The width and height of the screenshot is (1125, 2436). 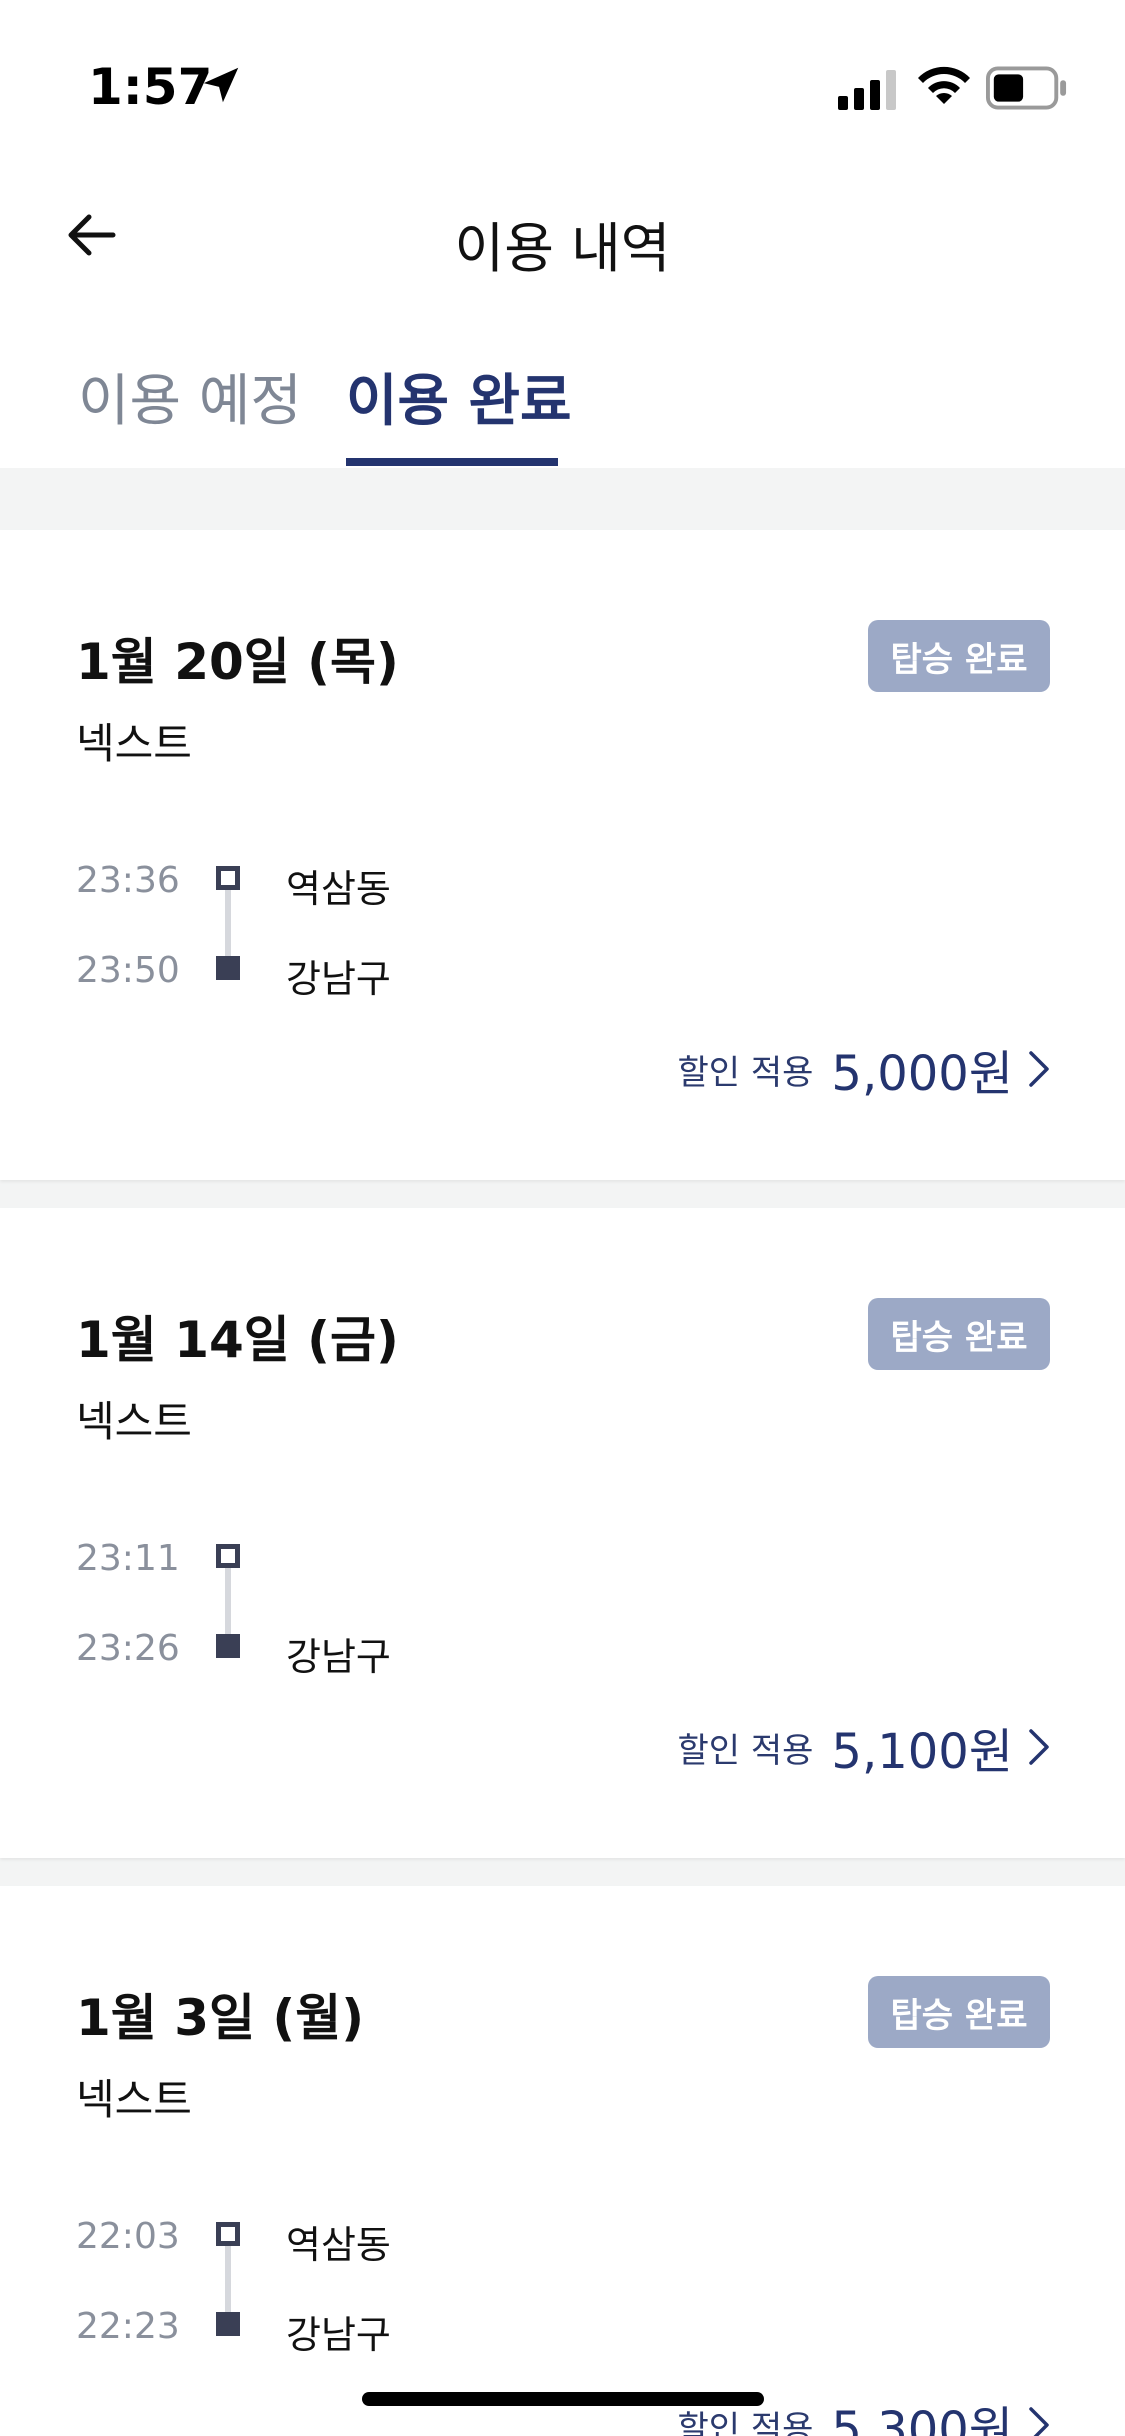 I want to click on ride-date: 1월 14일 (금), so click(x=237, y=1340).